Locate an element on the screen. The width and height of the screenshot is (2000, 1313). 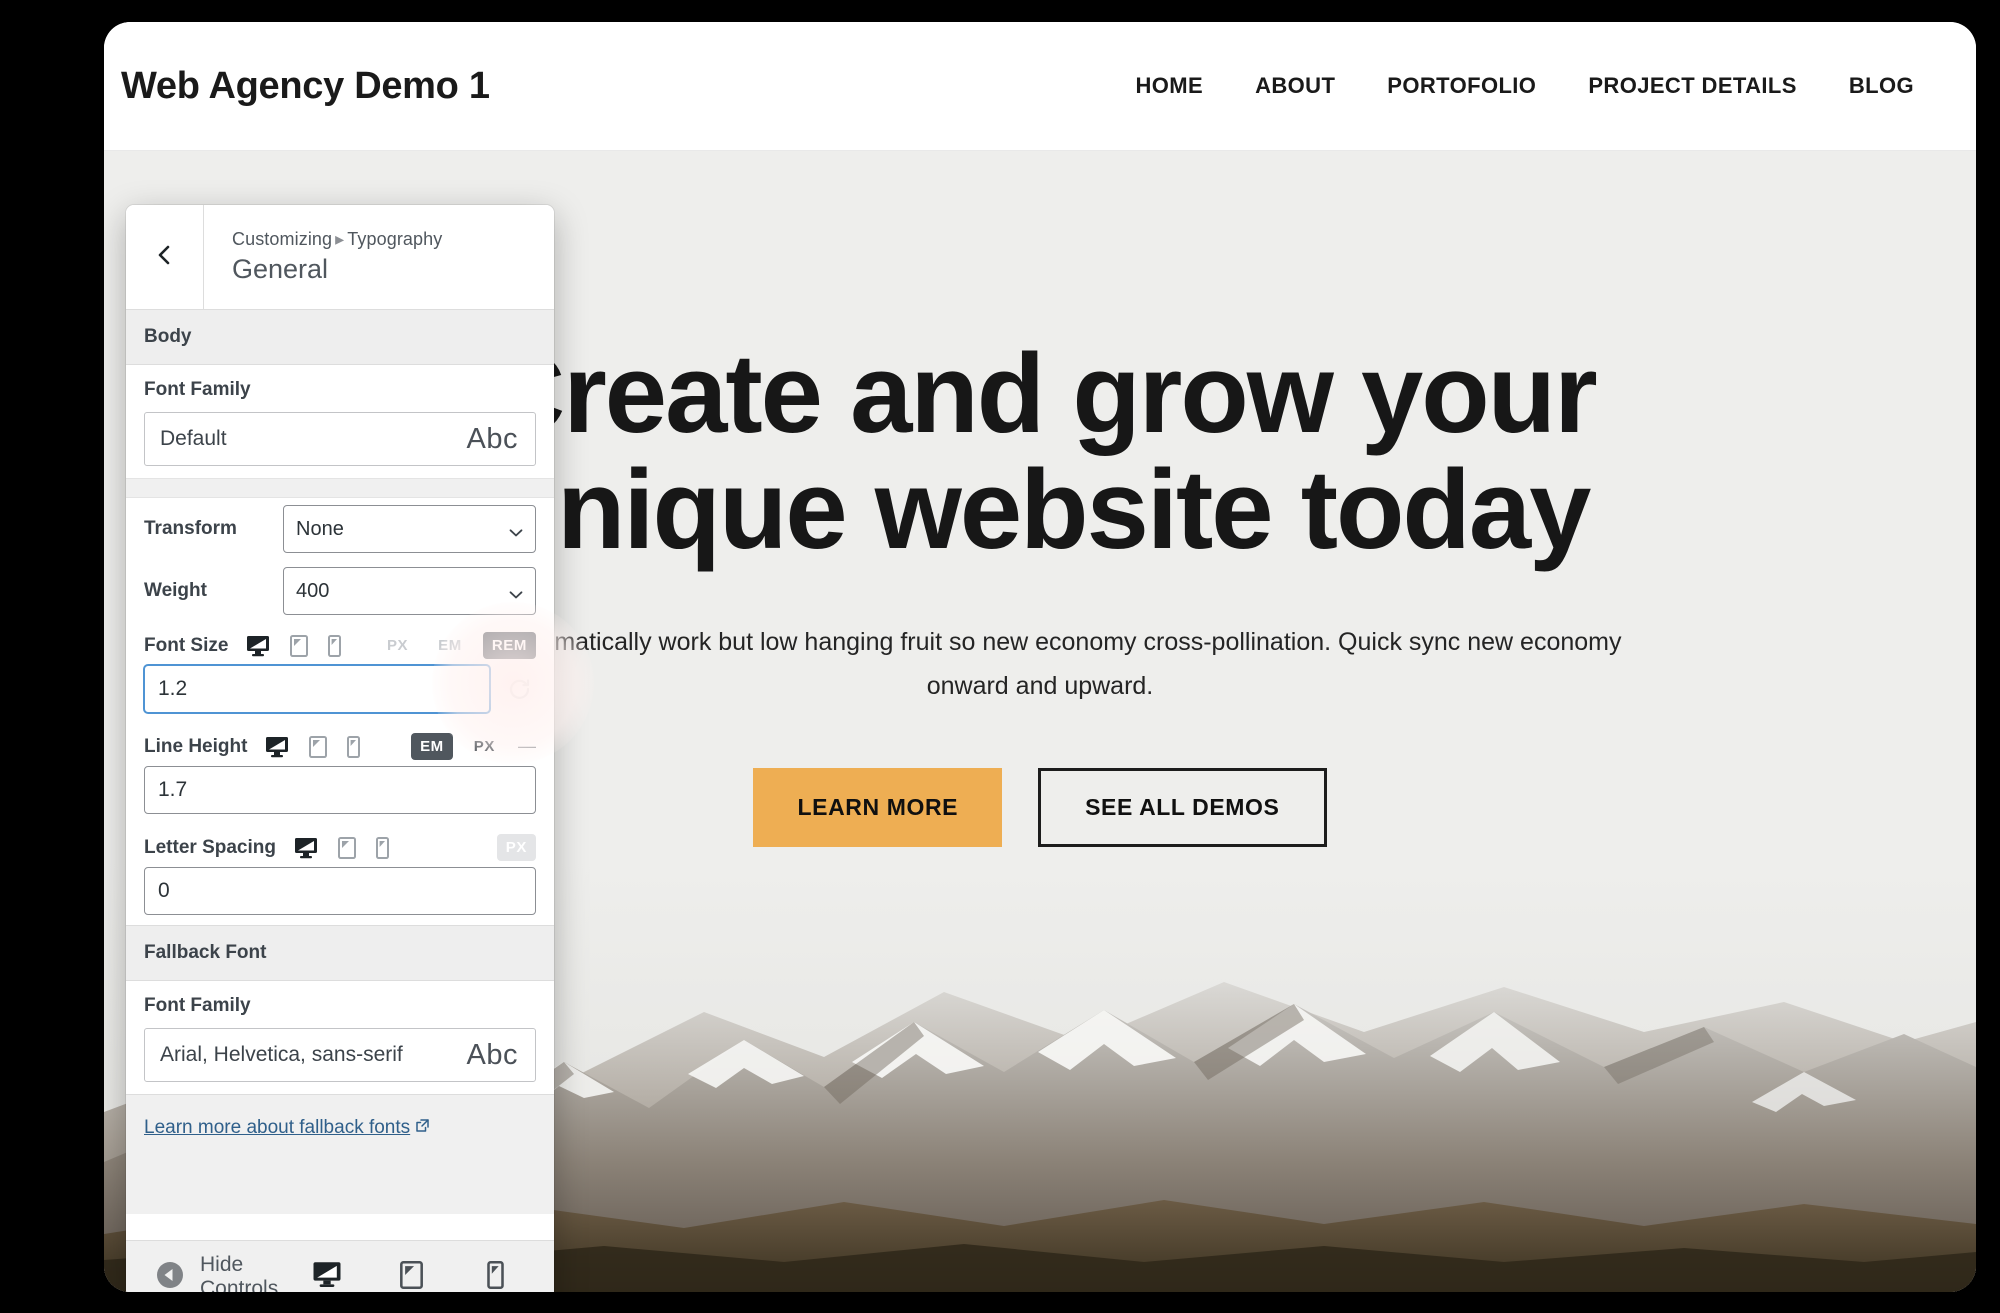
letter-spacing-input-row is located at coordinates (340, 896).